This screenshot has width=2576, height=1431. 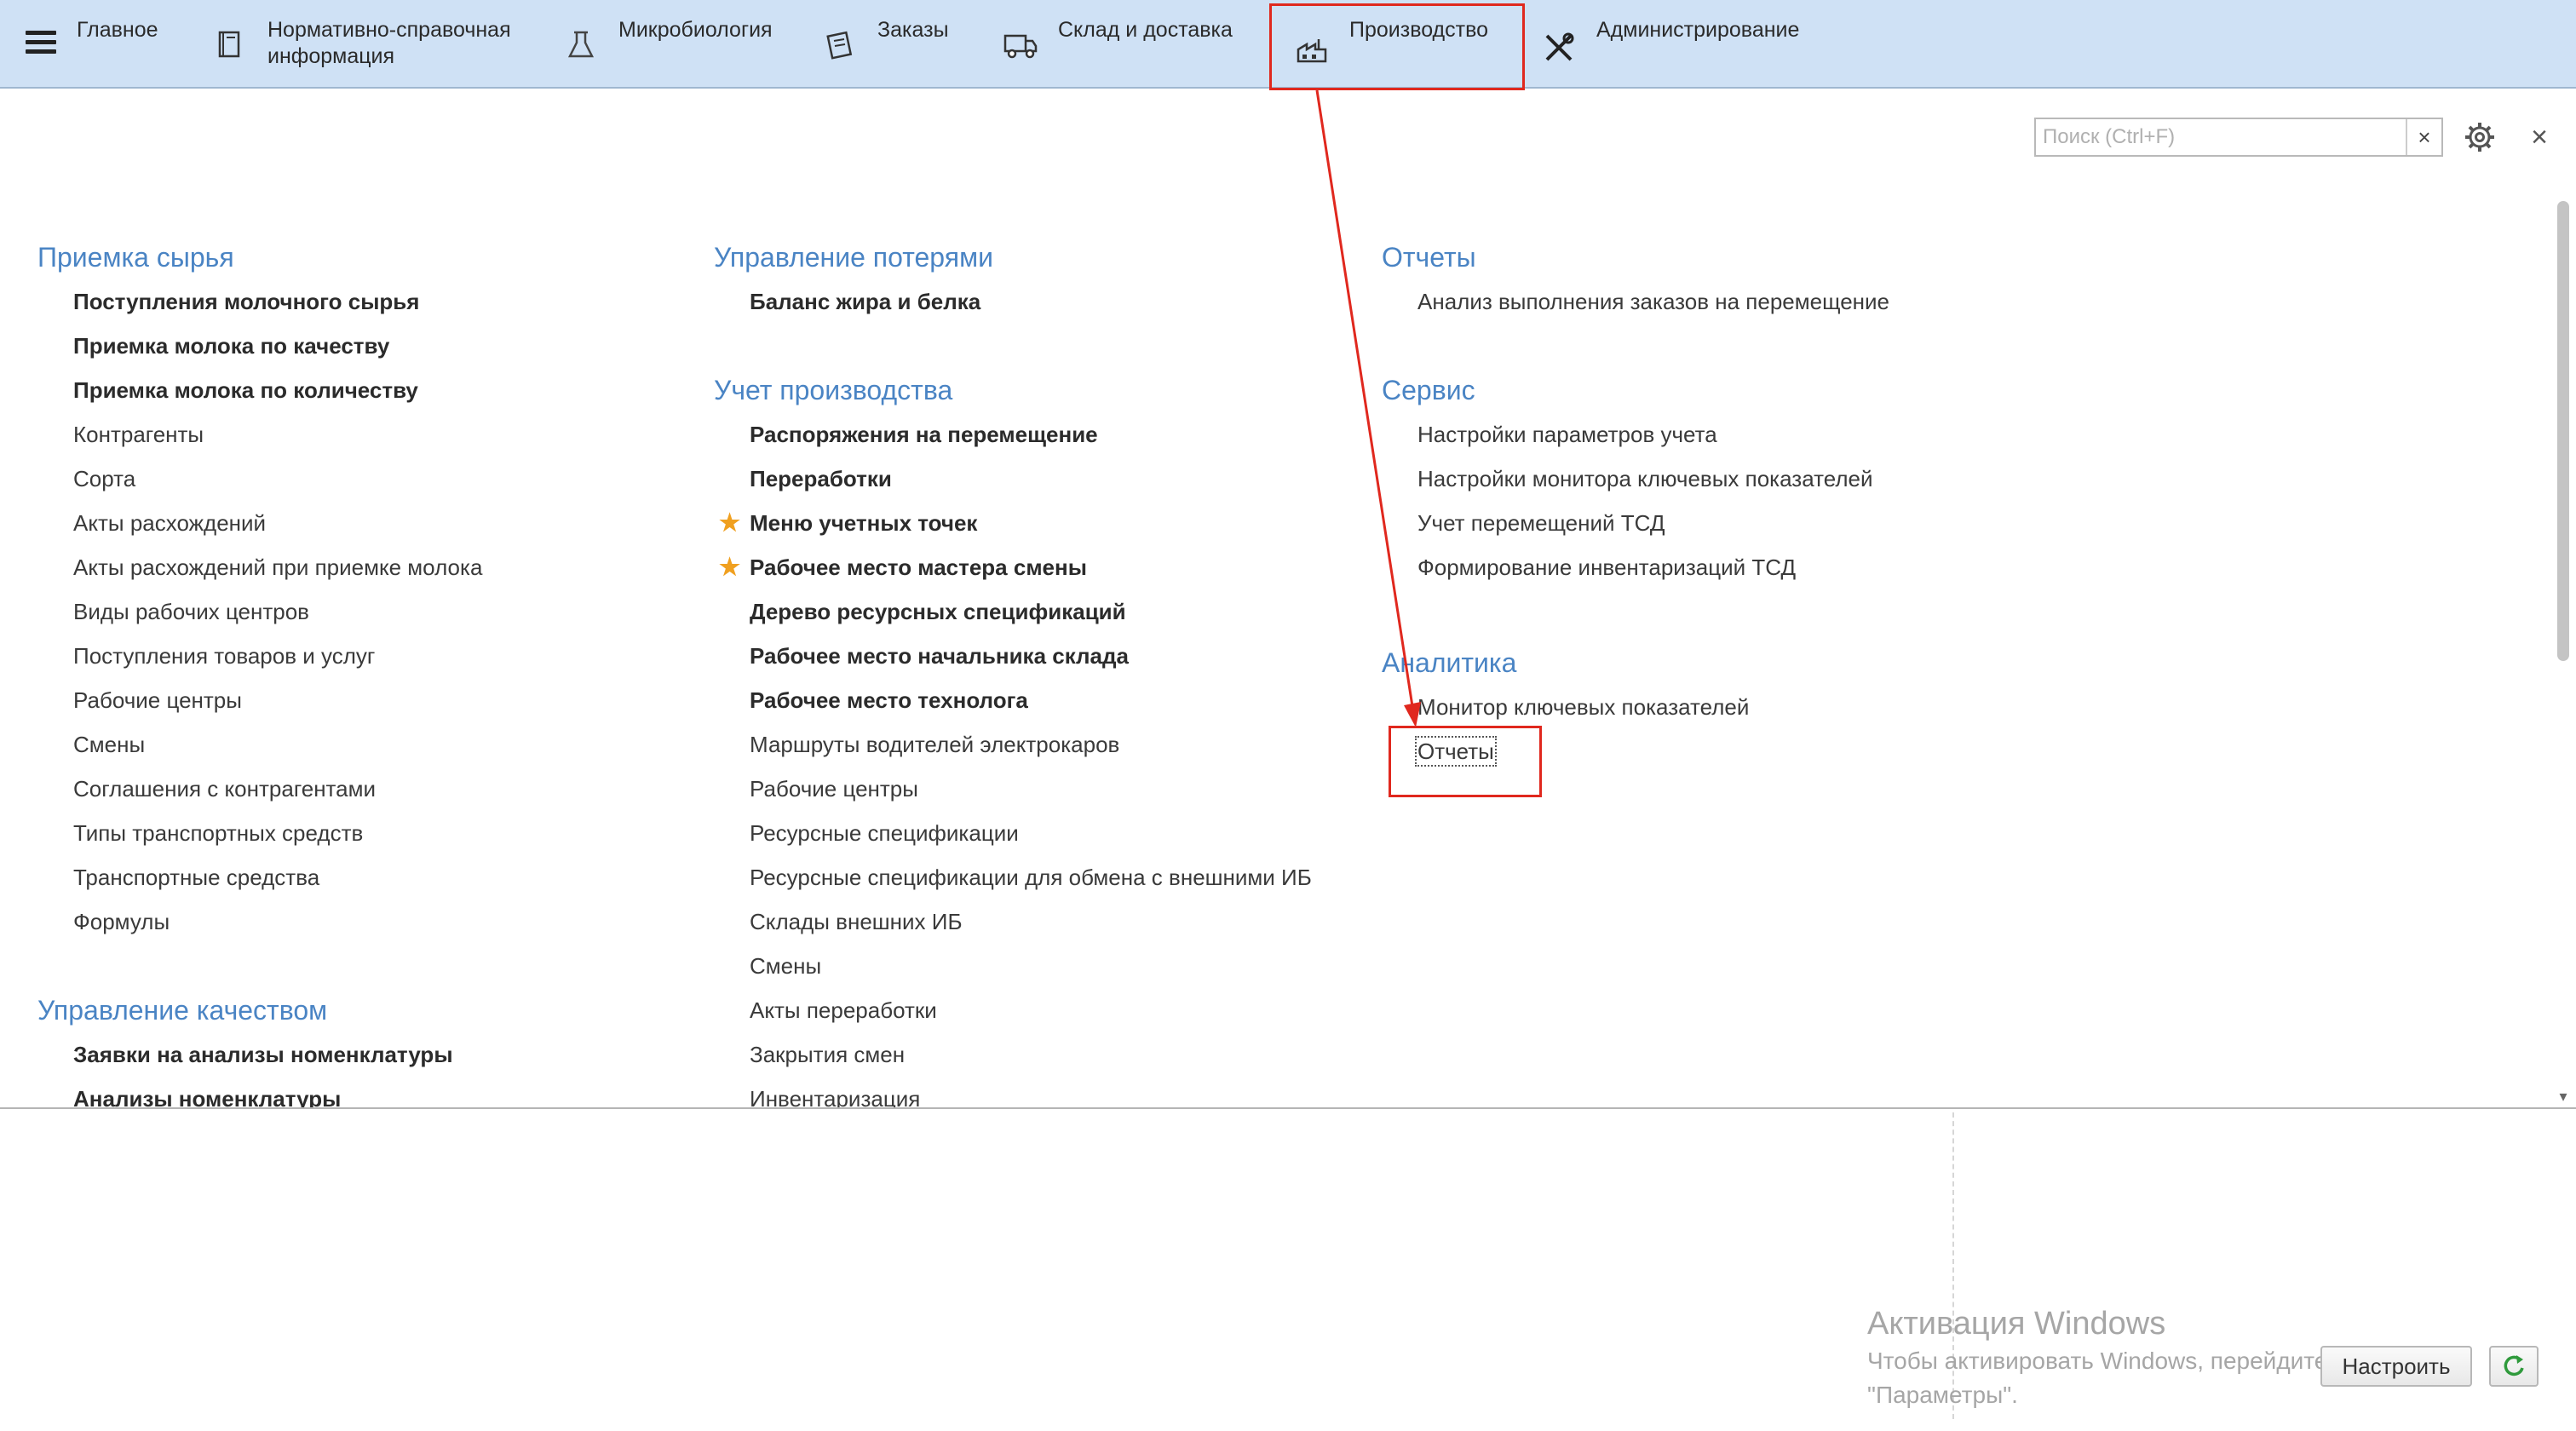 I want to click on list-item: Заявки на анализы номенклатуры, so click(x=278, y=1054).